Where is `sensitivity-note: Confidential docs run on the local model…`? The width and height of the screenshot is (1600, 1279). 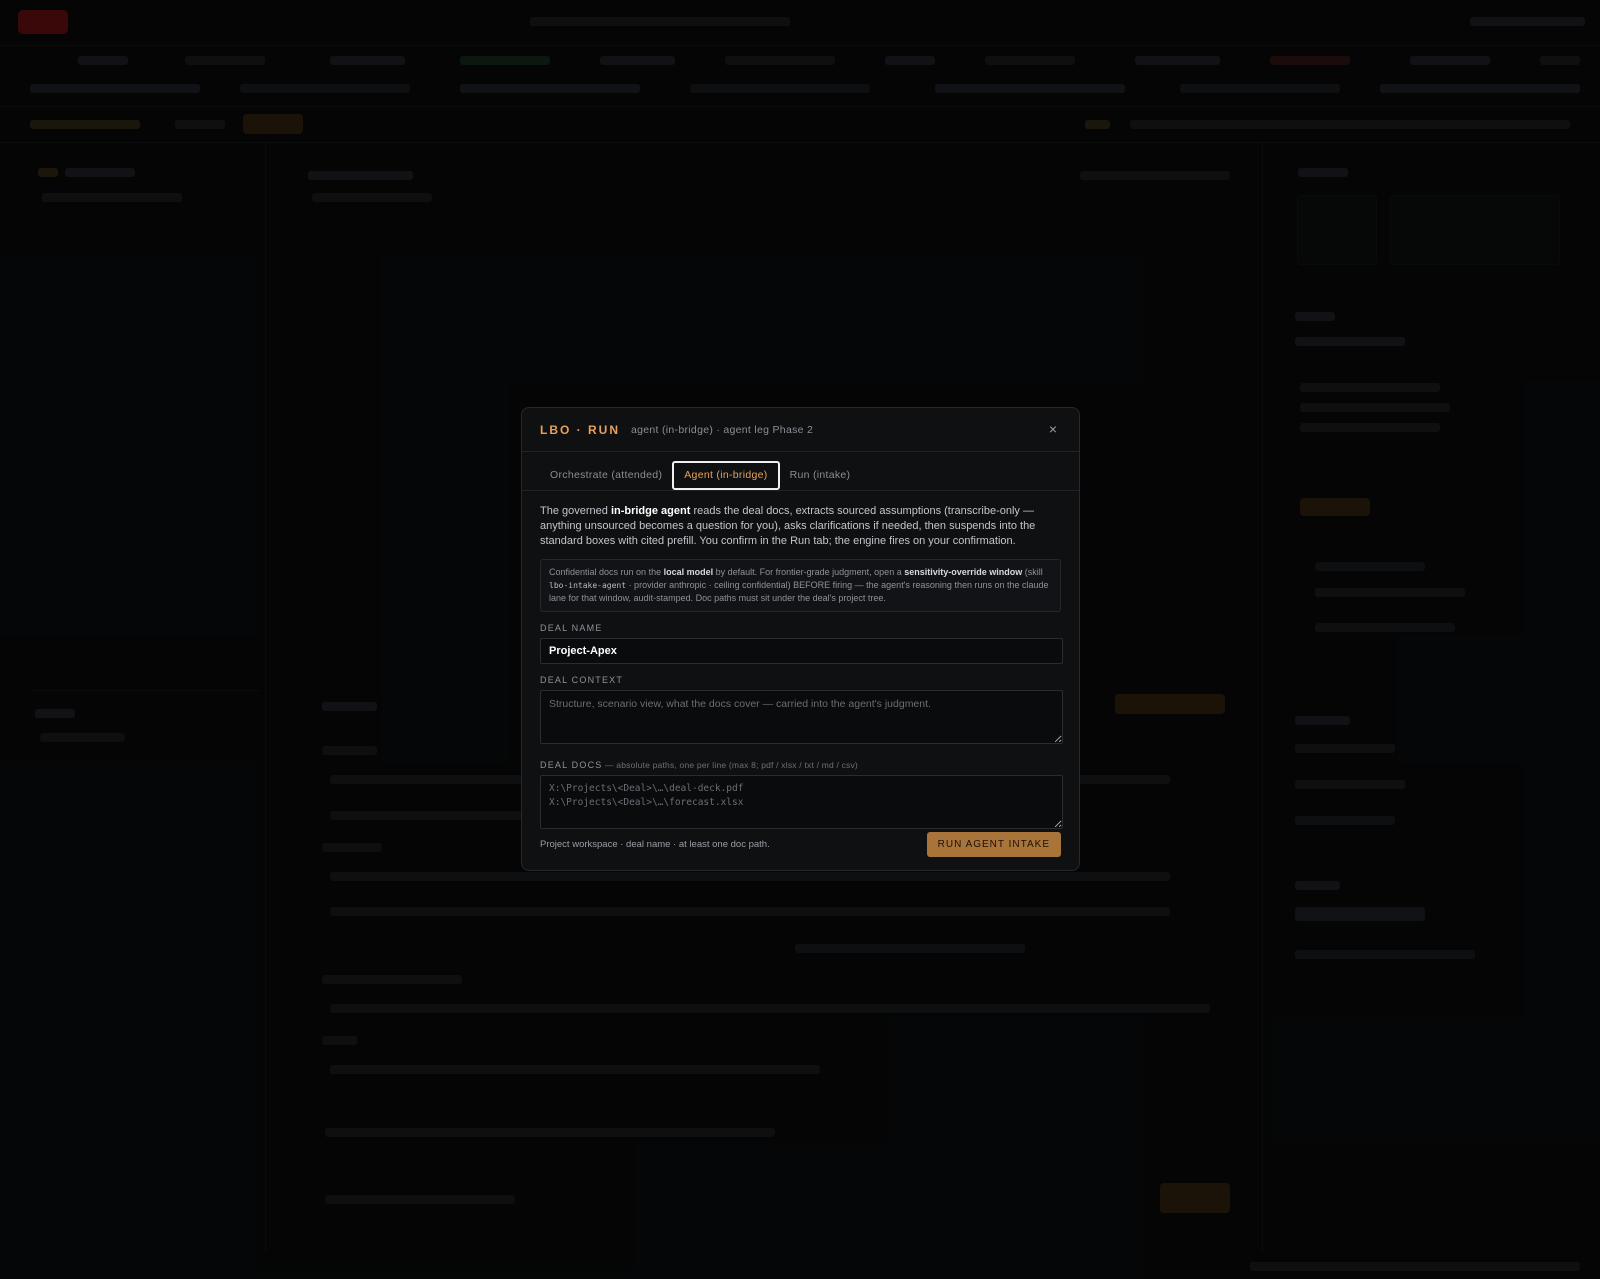 sensitivity-note: Confidential docs run on the local model… is located at coordinates (800, 585).